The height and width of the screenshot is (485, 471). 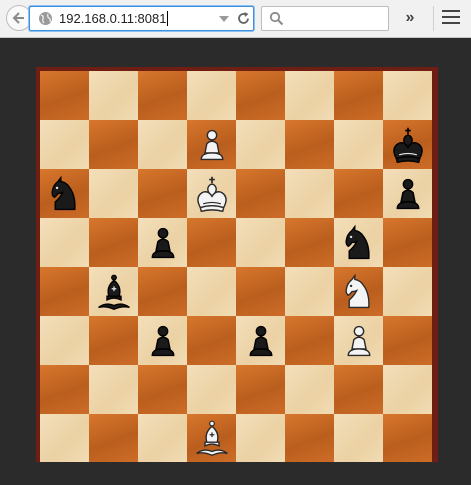 I want to click on square-h4, so click(x=407, y=291).